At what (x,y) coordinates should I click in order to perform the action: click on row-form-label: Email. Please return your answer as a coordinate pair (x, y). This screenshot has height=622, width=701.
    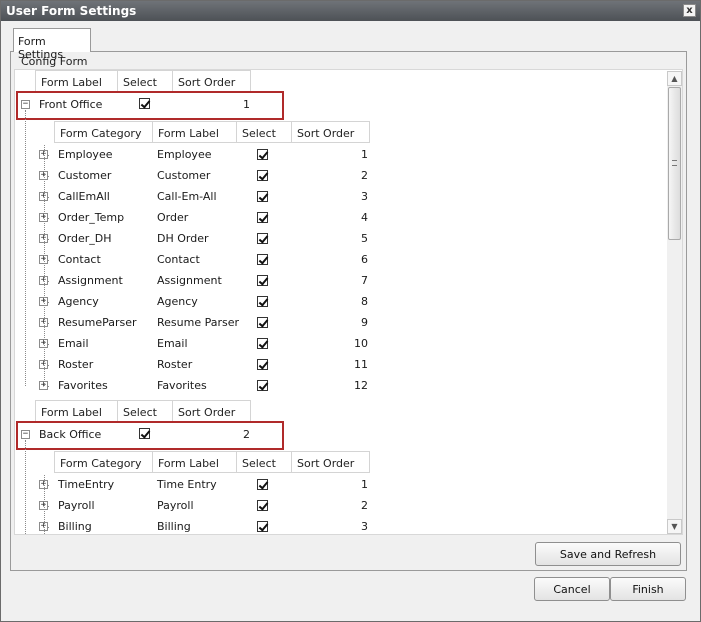
    Looking at the image, I should click on (172, 343).